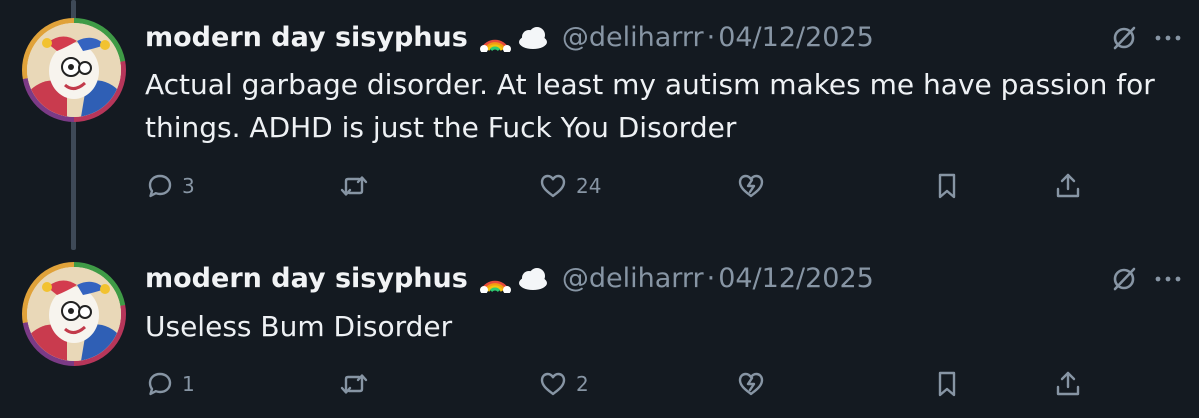  What do you see at coordinates (621, 186) in the screenshot?
I see `post-actions: 3 24` at bounding box center [621, 186].